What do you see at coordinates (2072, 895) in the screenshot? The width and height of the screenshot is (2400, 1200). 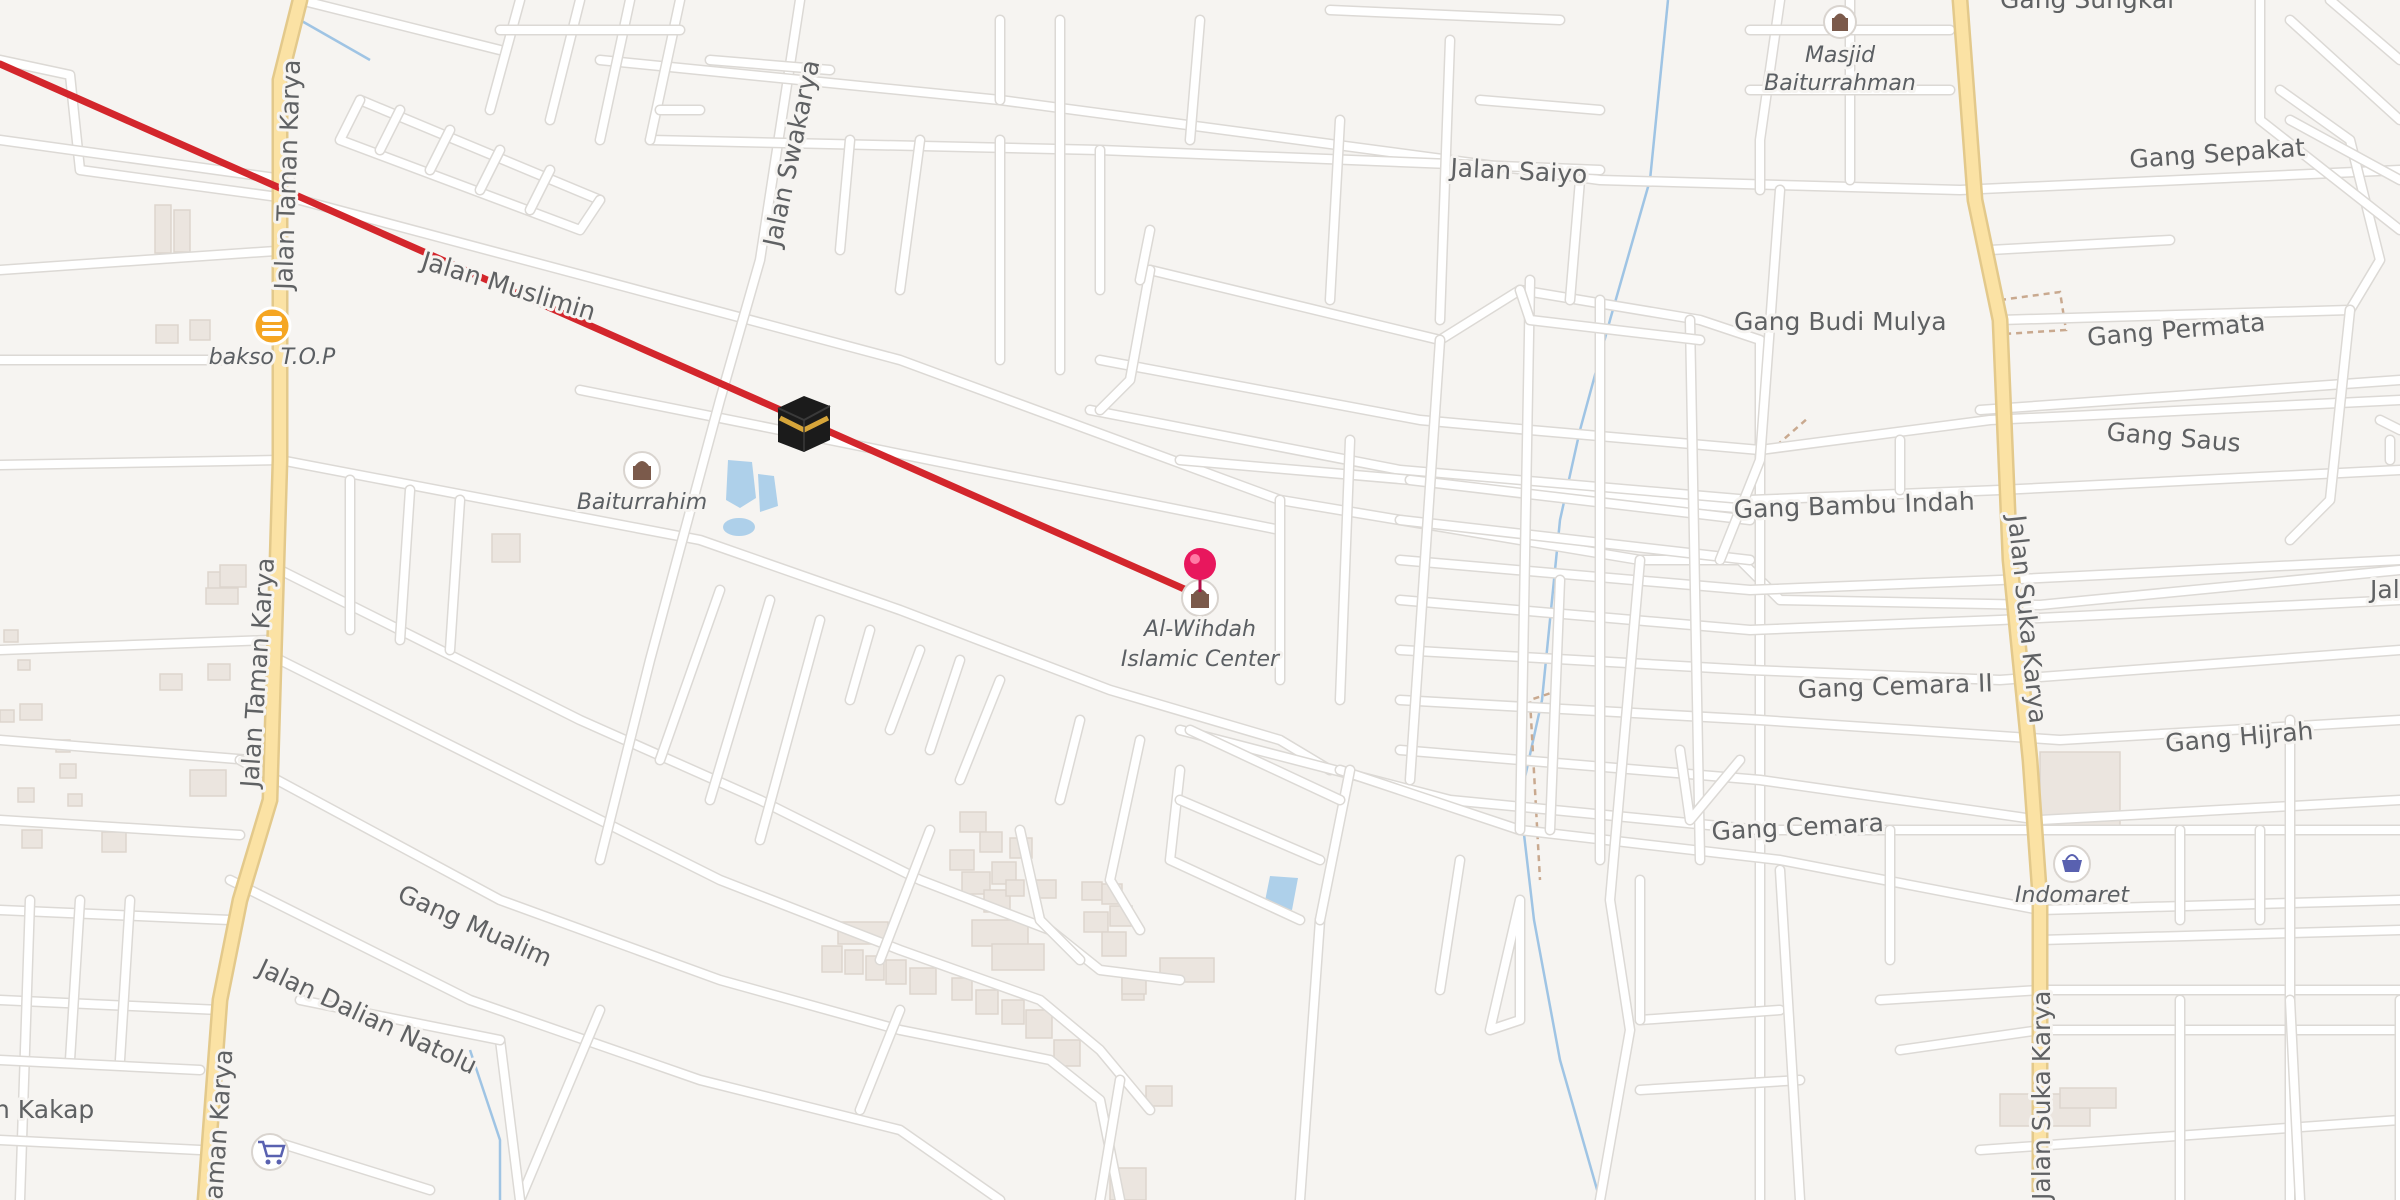 I see `poi-label-indomaret: Indomaret` at bounding box center [2072, 895].